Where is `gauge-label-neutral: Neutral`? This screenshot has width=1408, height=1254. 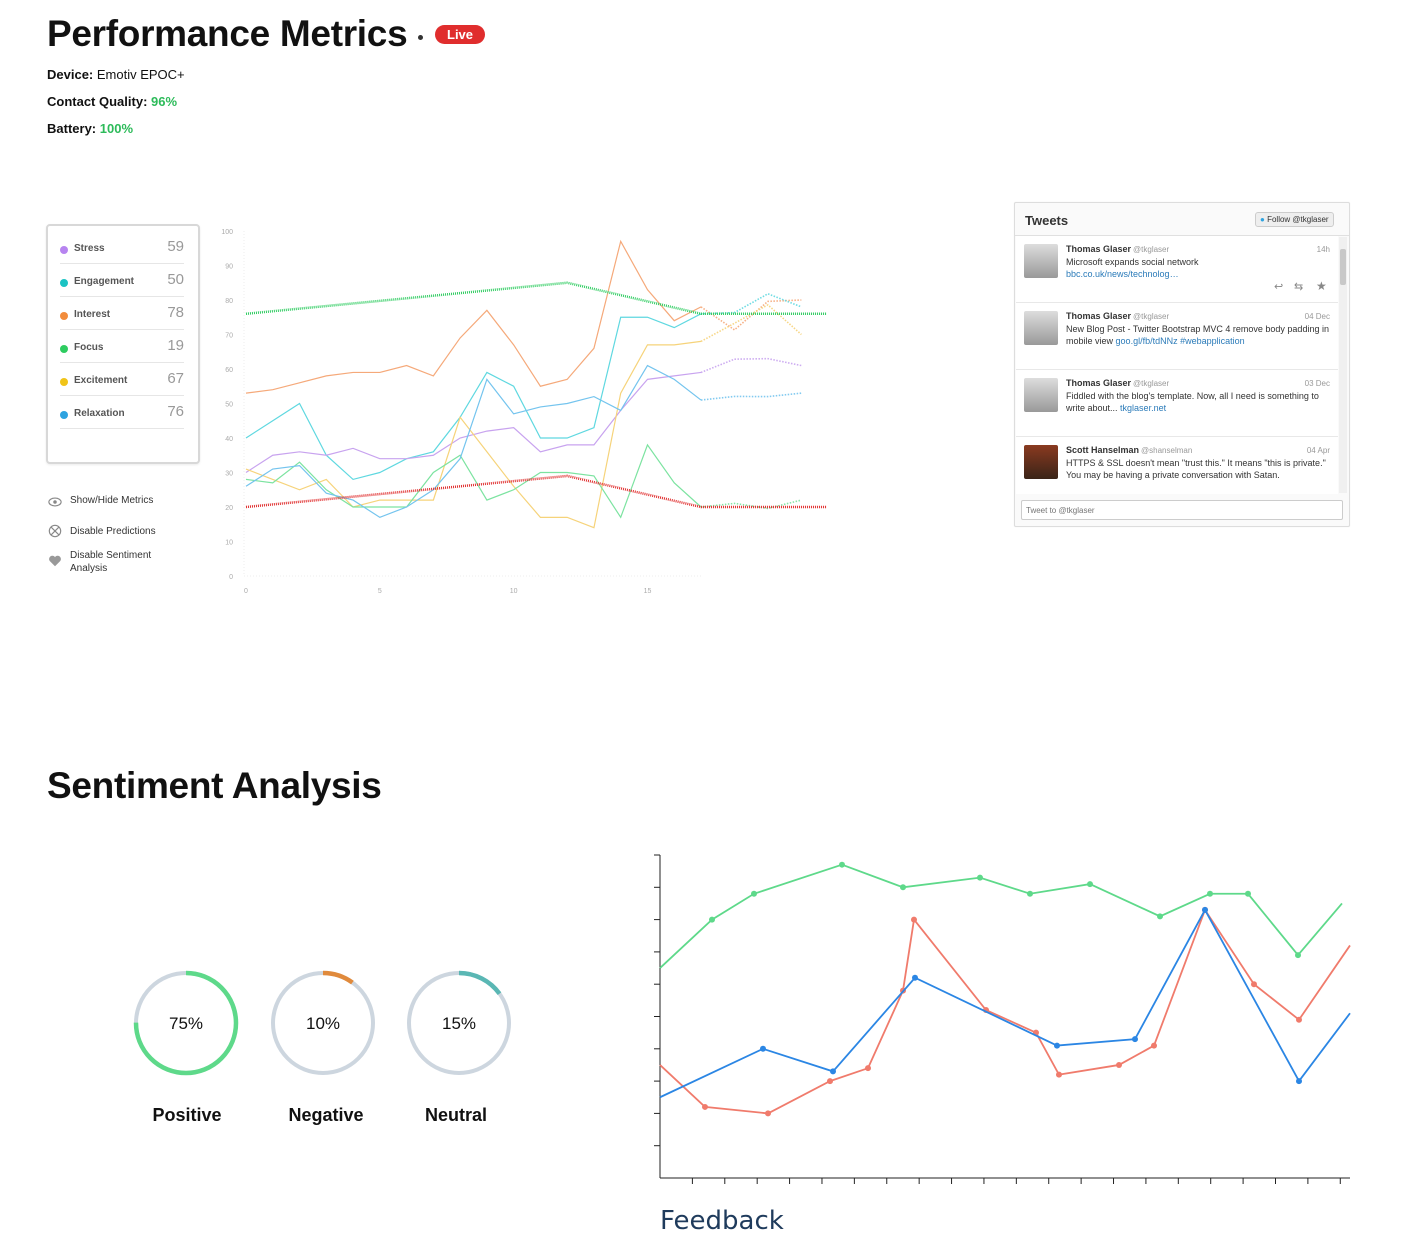 gauge-label-neutral: Neutral is located at coordinates (455, 1115).